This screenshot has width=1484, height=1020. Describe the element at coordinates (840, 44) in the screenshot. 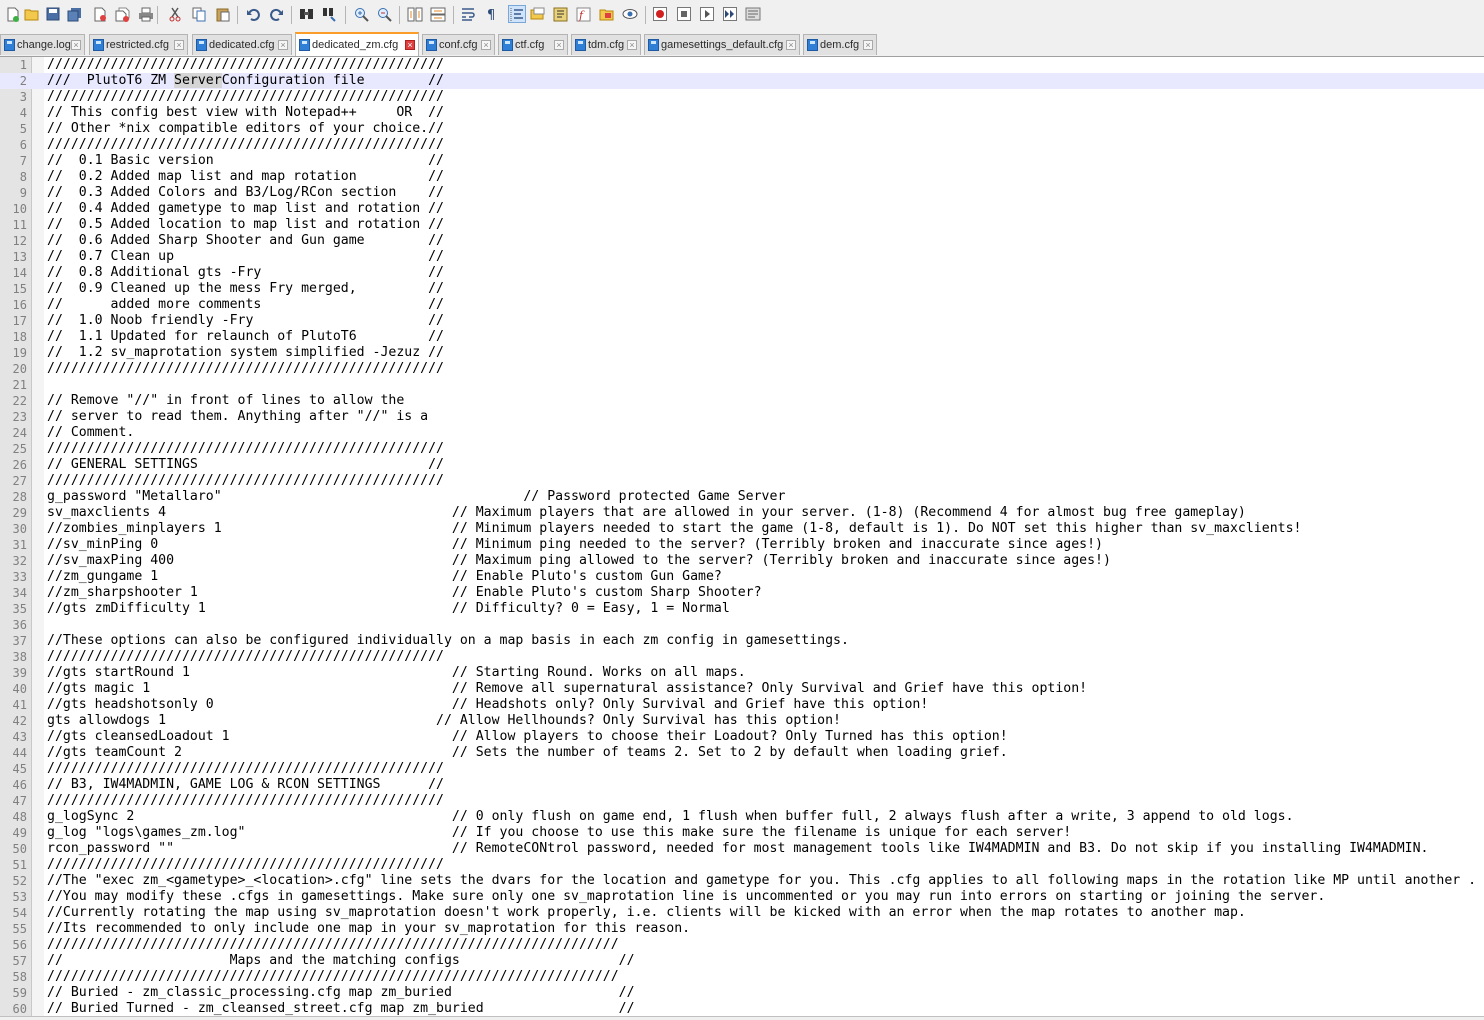

I see `tab-dem-cfg: dem.cfg ×` at that location.